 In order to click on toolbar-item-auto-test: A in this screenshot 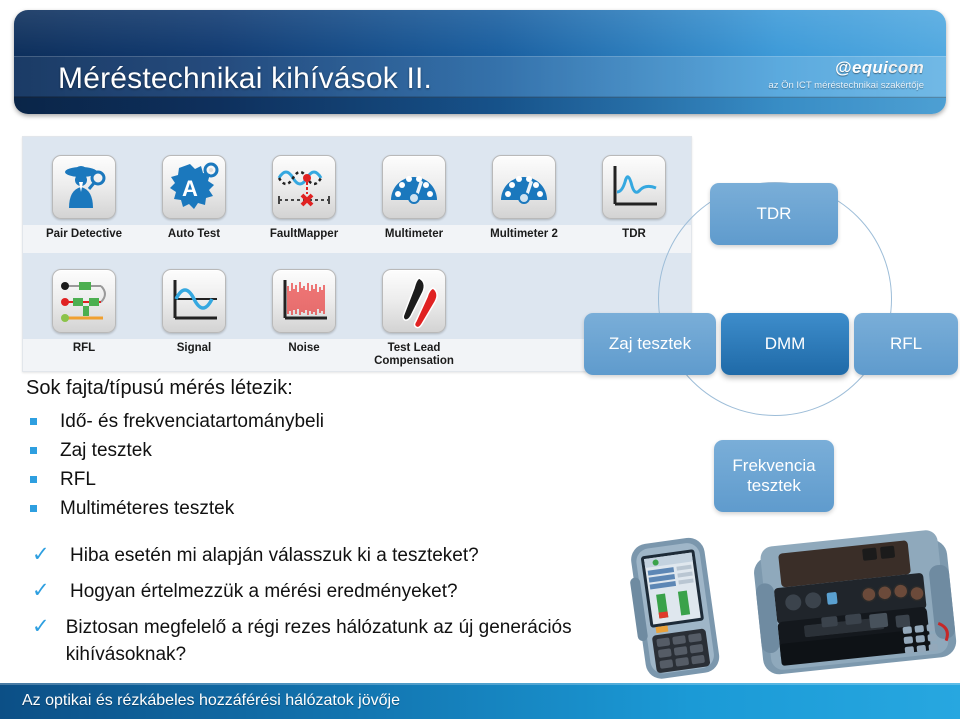, I will do `click(194, 190)`.